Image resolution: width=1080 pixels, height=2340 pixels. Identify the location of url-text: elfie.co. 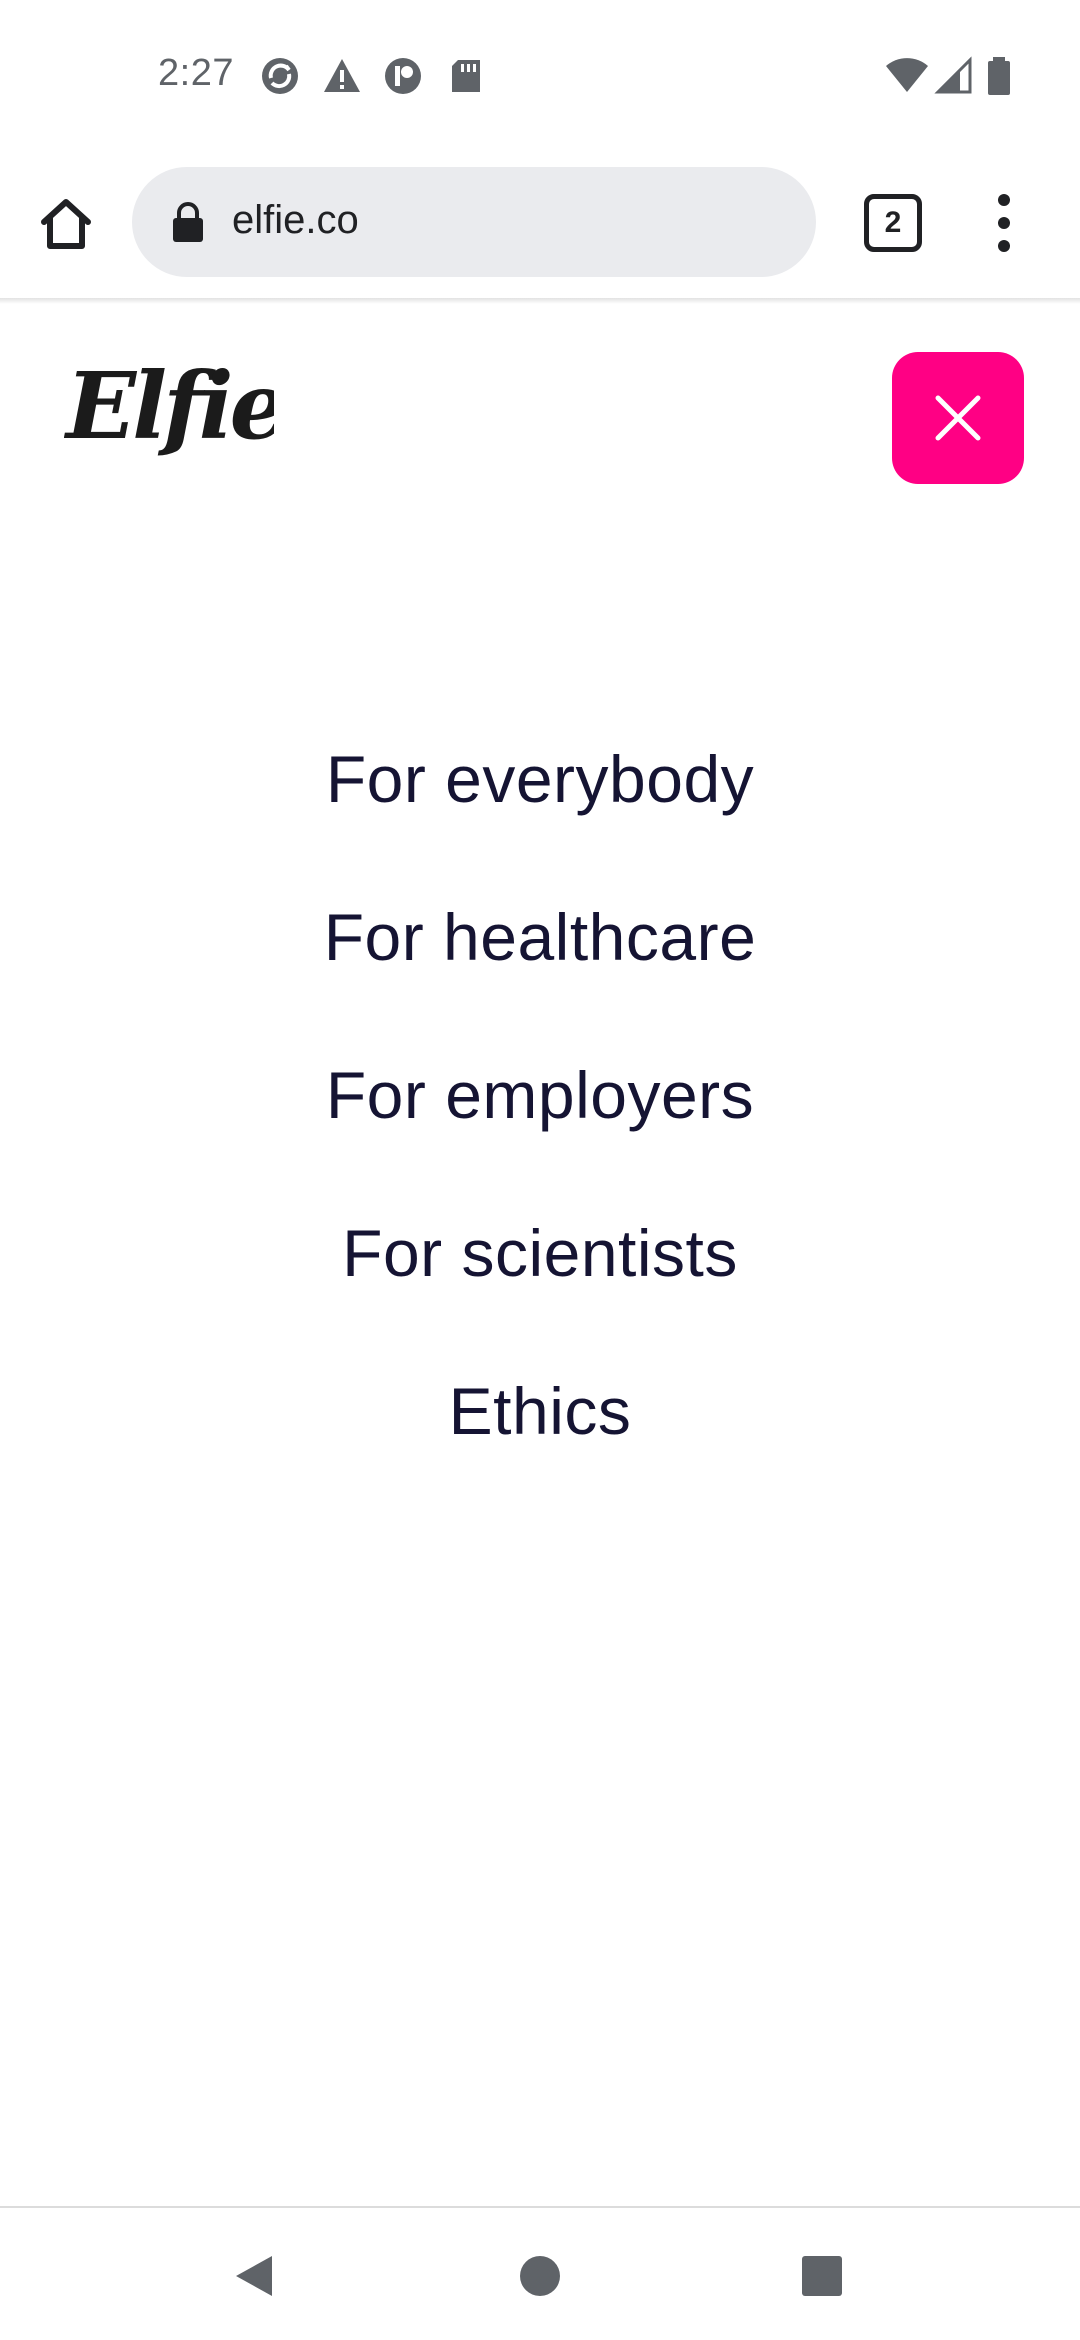
(295, 220).